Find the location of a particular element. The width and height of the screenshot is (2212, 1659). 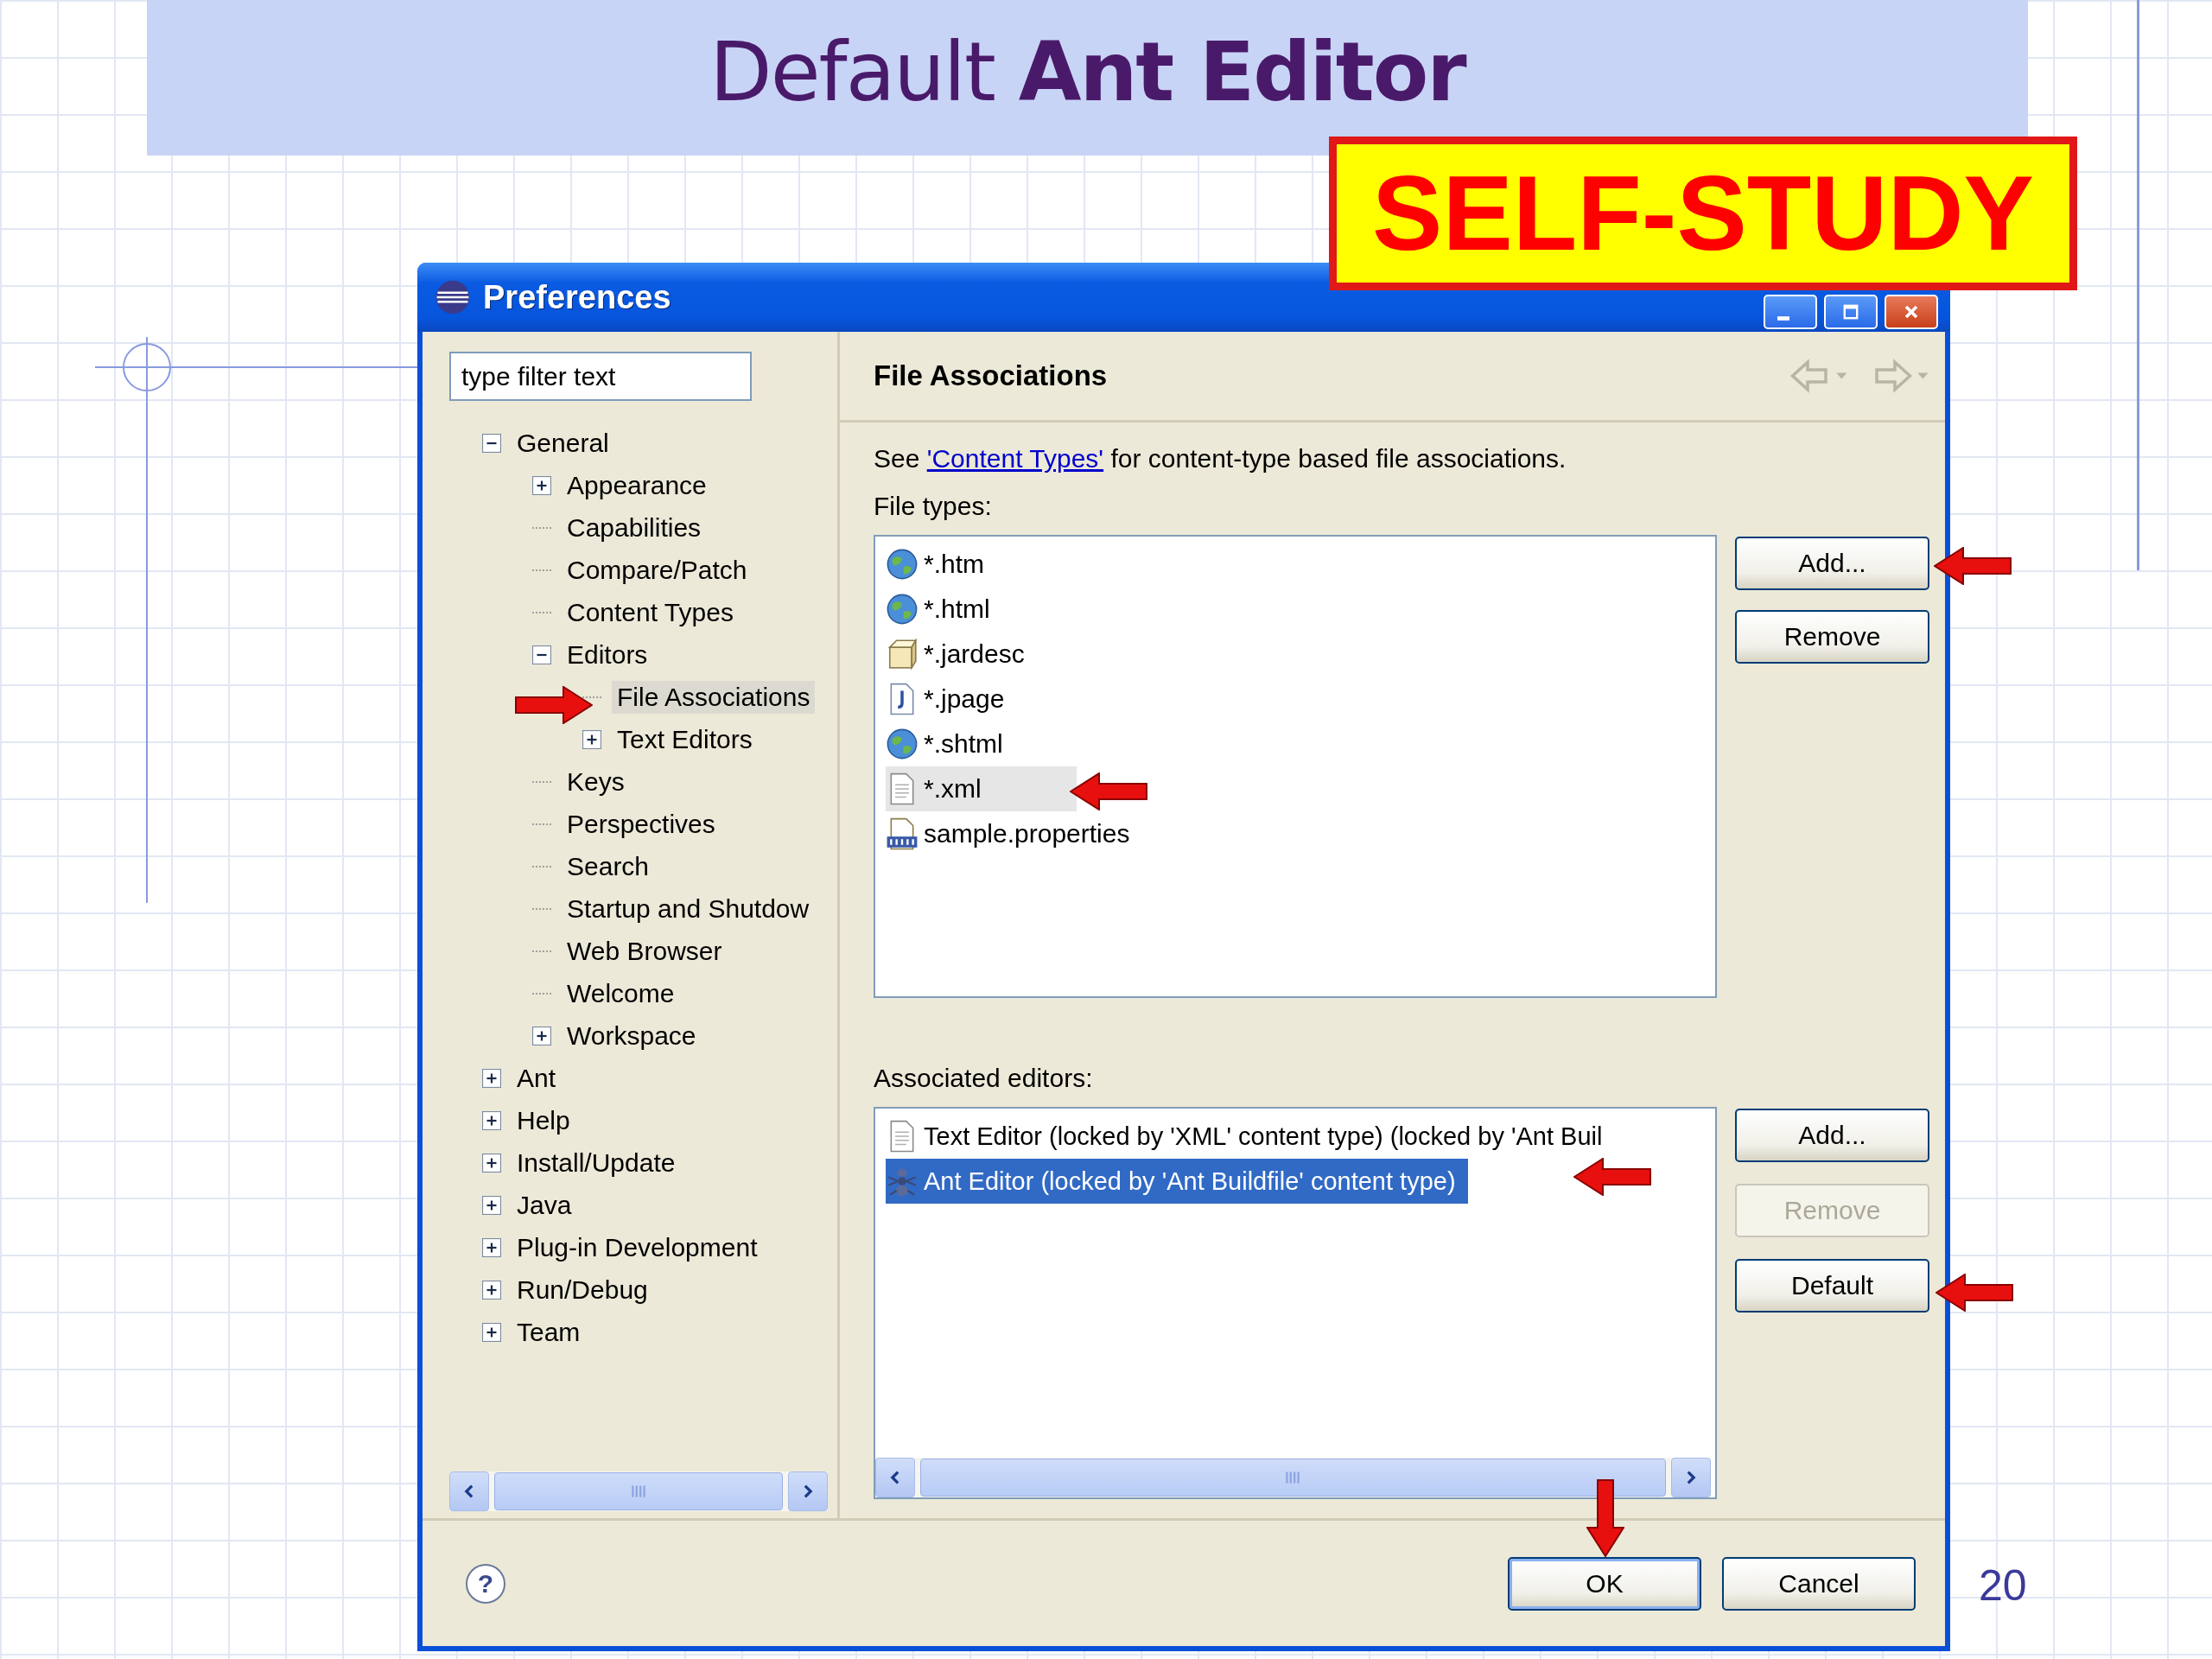

file-type-item: *.html is located at coordinates (941, 609).